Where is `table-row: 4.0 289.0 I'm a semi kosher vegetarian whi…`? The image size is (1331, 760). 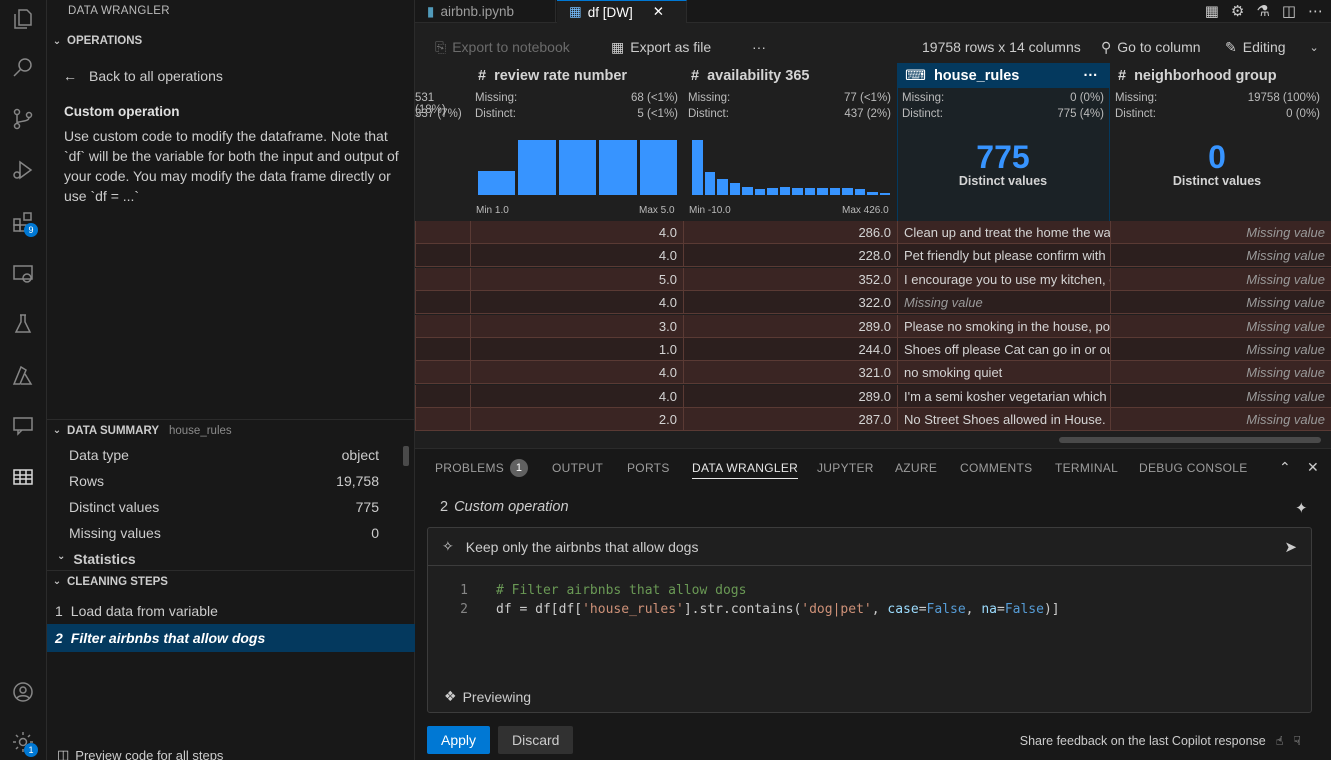 table-row: 4.0 289.0 I'm a semi kosher vegetarian whi… is located at coordinates (873, 396).